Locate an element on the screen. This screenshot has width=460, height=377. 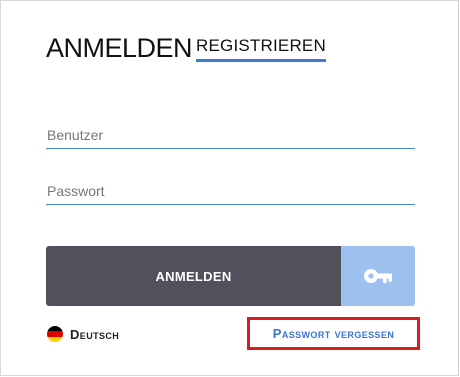
login-button-row: ANMELDEN is located at coordinates (230, 276).